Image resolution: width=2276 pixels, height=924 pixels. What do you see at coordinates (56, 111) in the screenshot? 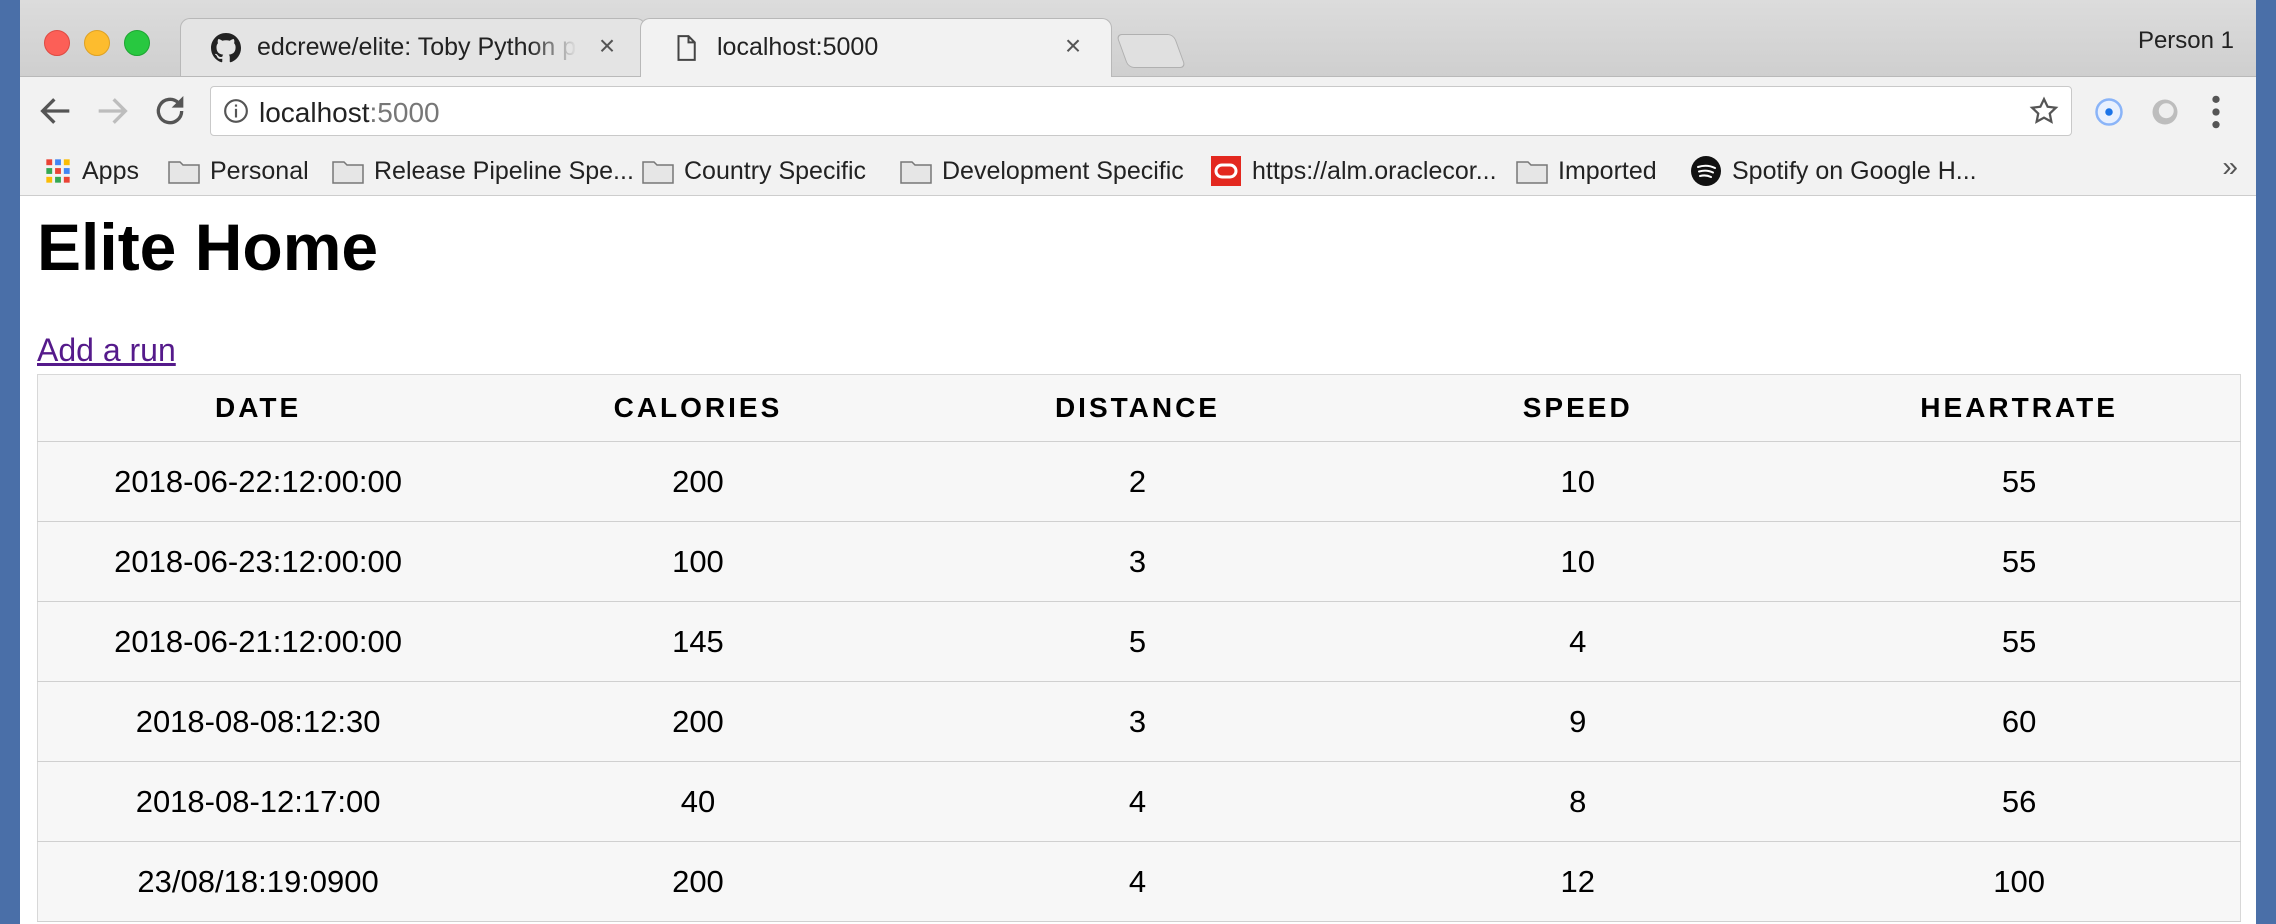
I see `back-arrow-icon` at bounding box center [56, 111].